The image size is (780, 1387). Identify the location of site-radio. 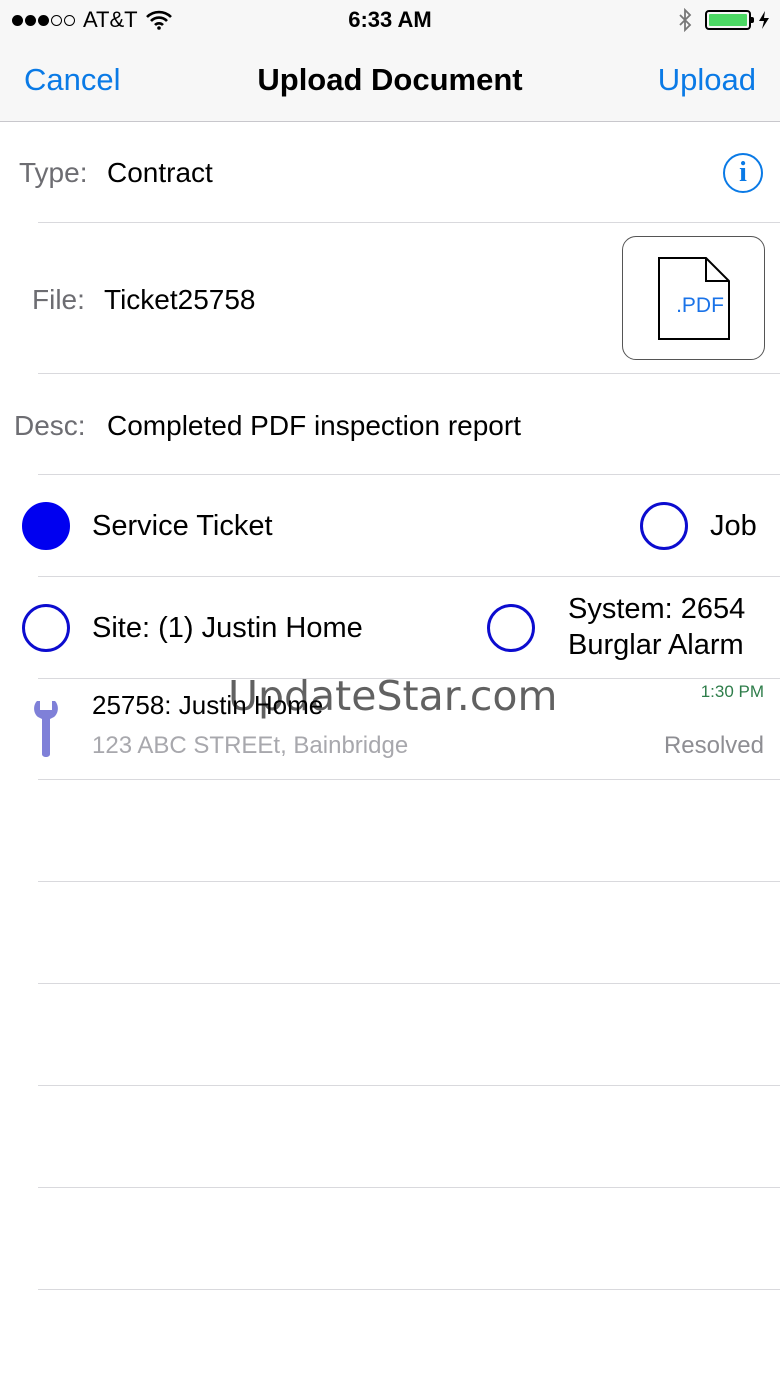
(46, 628).